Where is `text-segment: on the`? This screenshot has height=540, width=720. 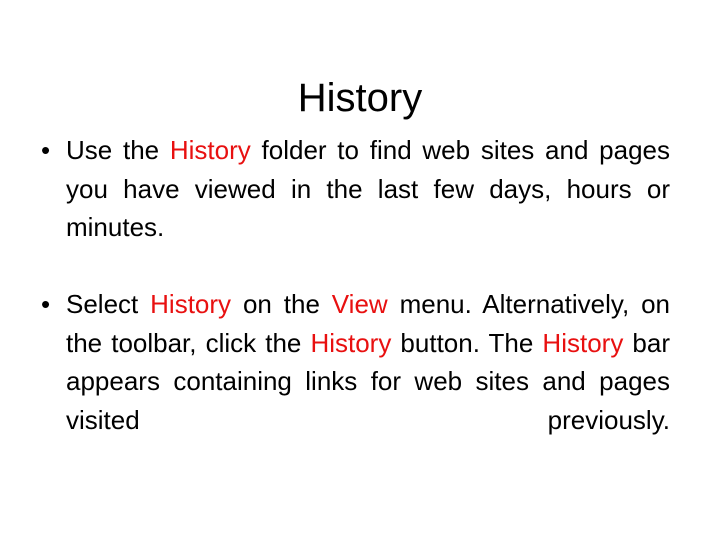
text-segment: on the is located at coordinates (281, 304).